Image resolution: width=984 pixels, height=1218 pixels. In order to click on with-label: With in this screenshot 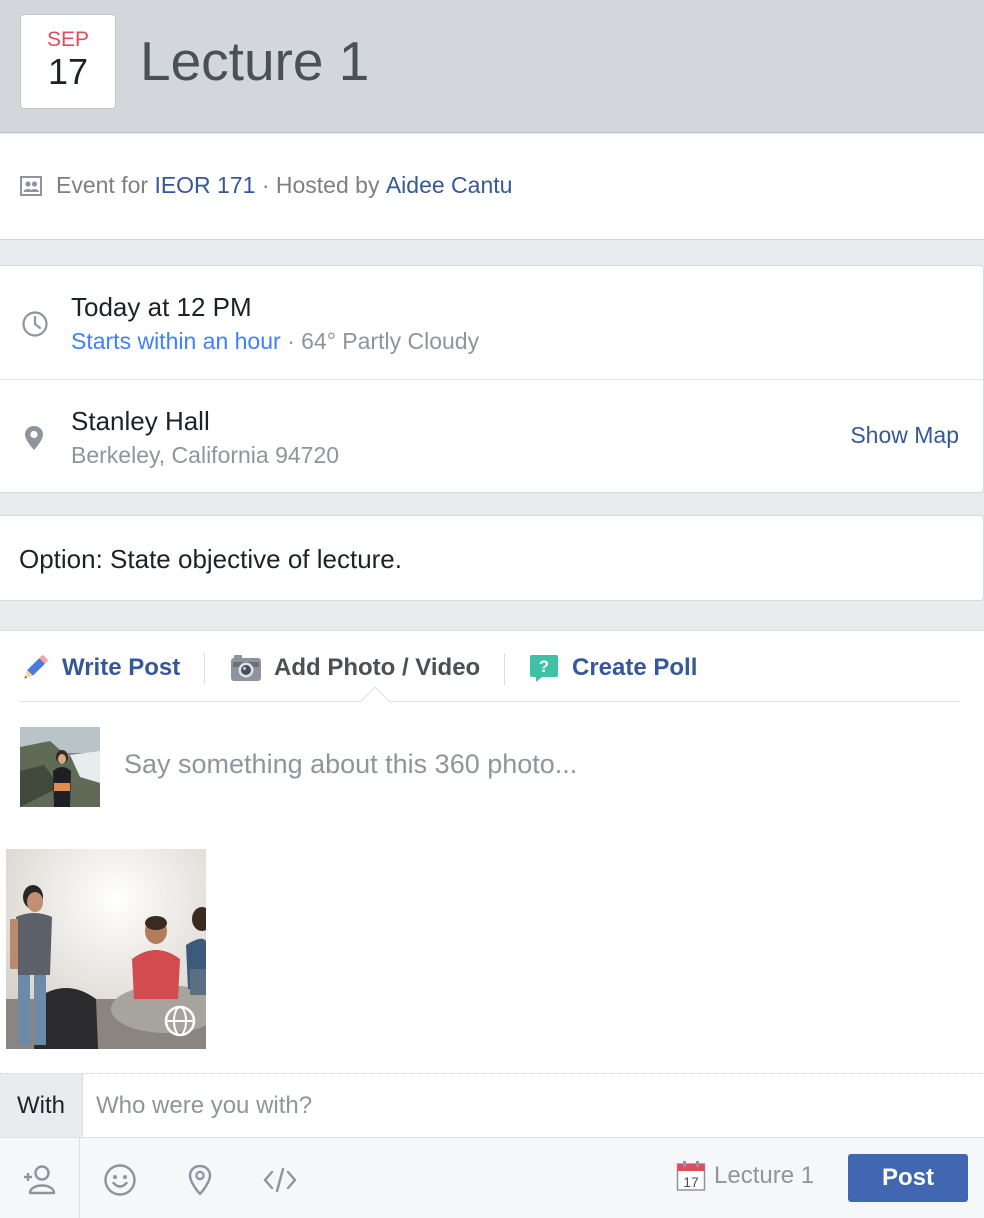, I will do `click(41, 1106)`.